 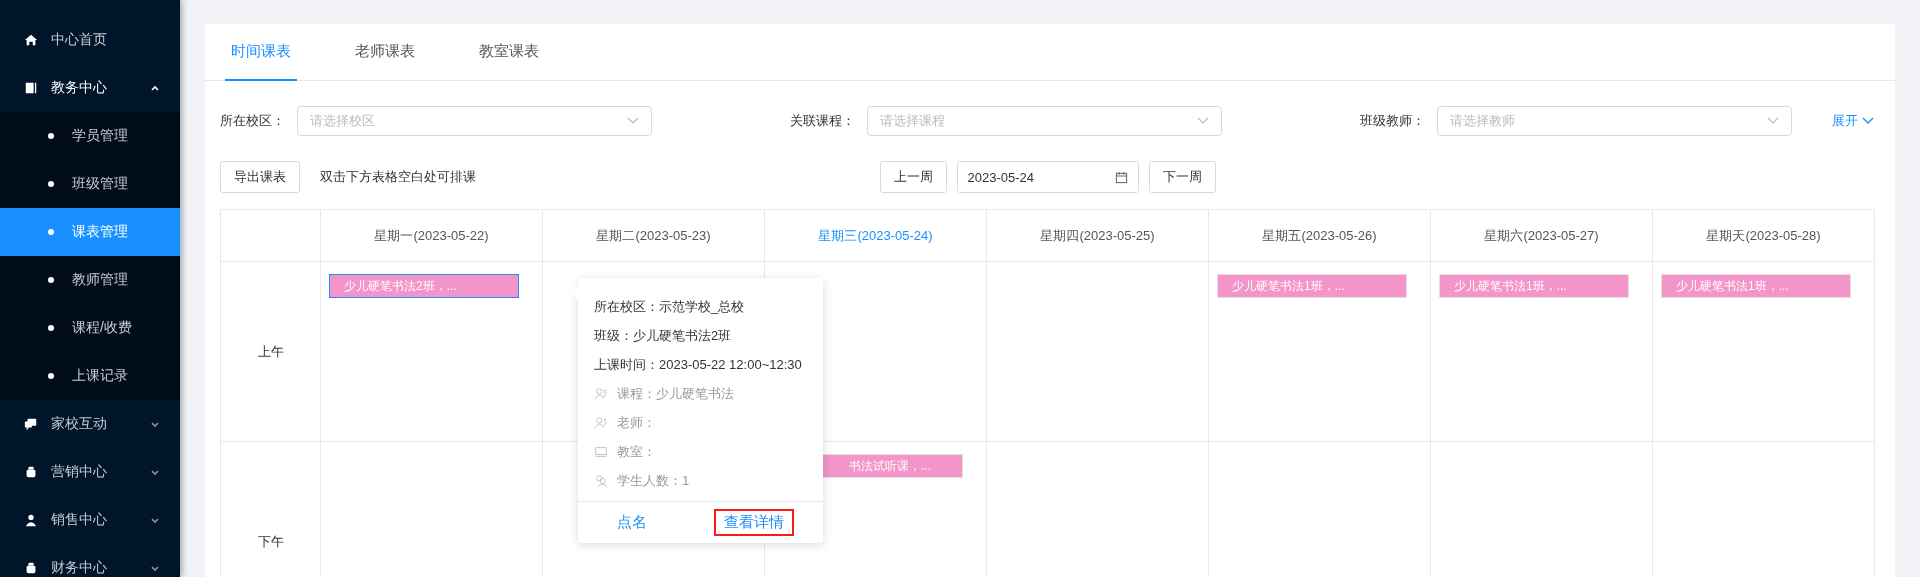 I want to click on date-field: 2023-05-24, so click(x=1047, y=177).